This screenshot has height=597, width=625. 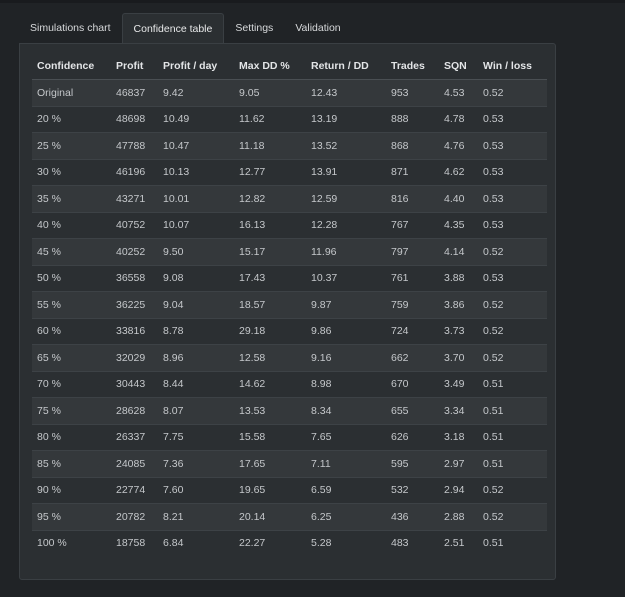 I want to click on cell-profit: 30443, so click(x=134, y=384).